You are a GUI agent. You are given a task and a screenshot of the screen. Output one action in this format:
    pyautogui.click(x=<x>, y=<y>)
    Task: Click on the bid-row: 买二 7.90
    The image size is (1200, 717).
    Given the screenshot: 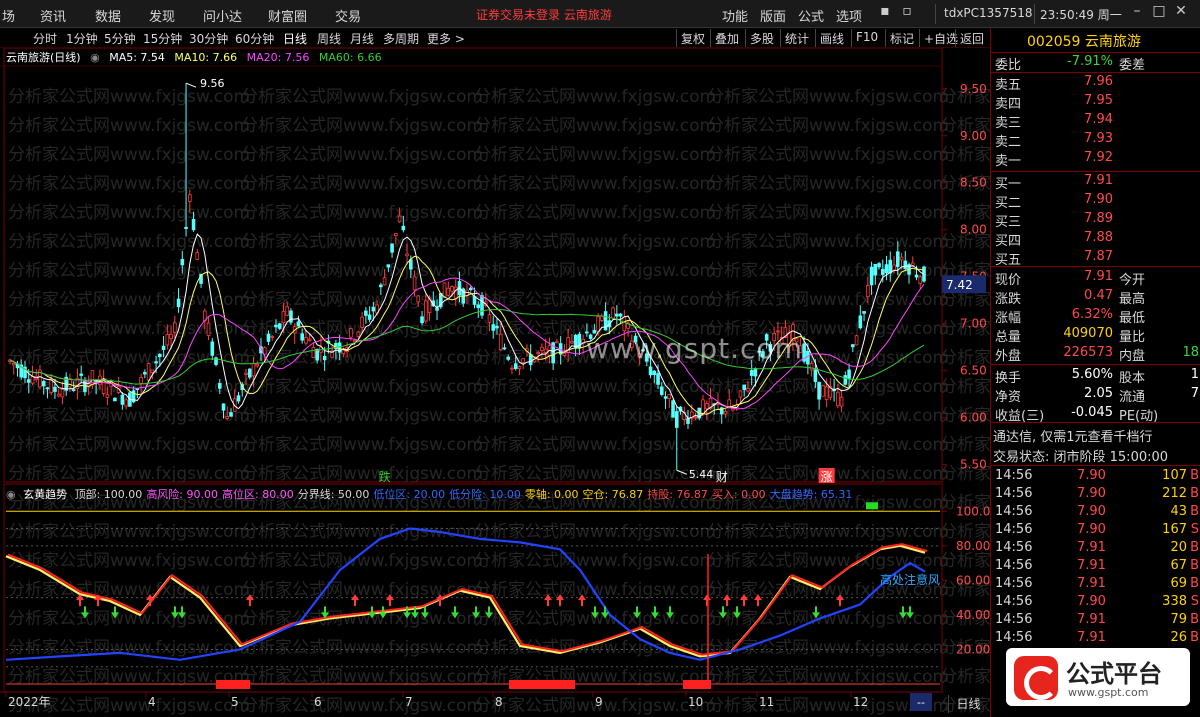 What is the action you would take?
    pyautogui.click(x=1095, y=201)
    